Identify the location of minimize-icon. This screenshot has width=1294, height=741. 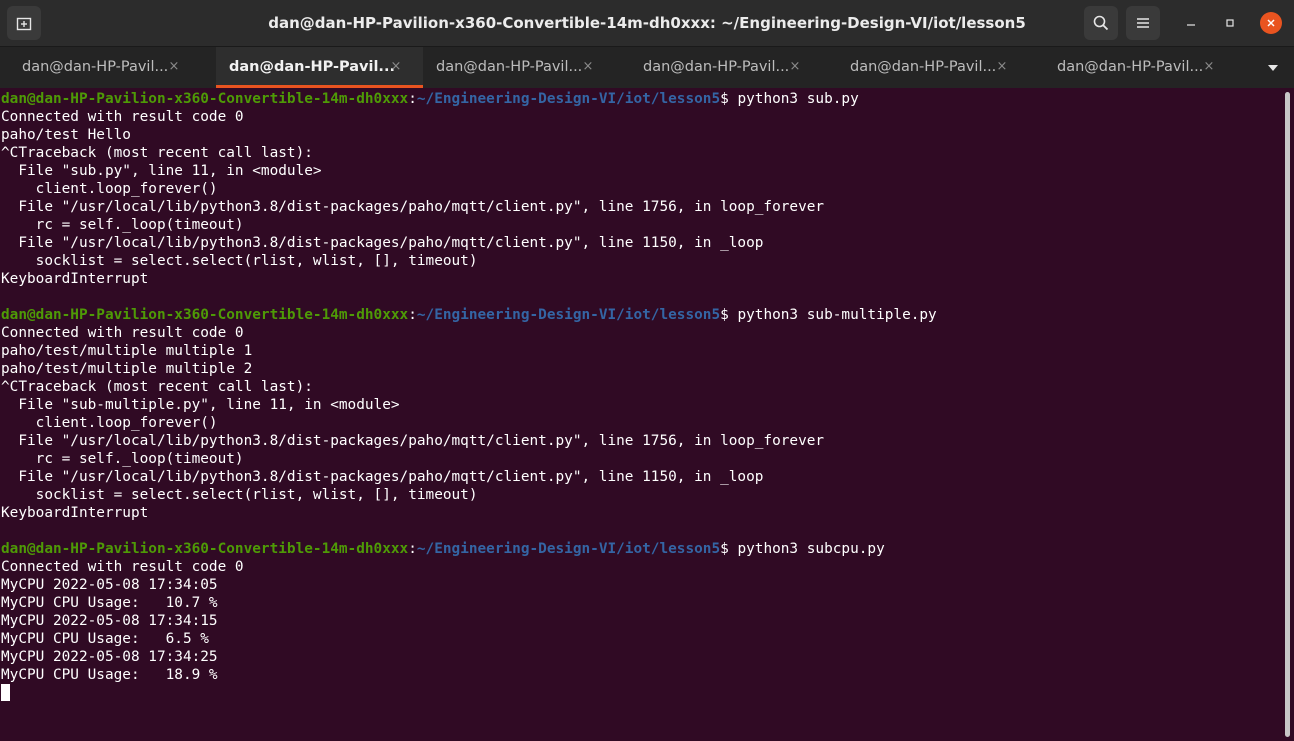
(1191, 25).